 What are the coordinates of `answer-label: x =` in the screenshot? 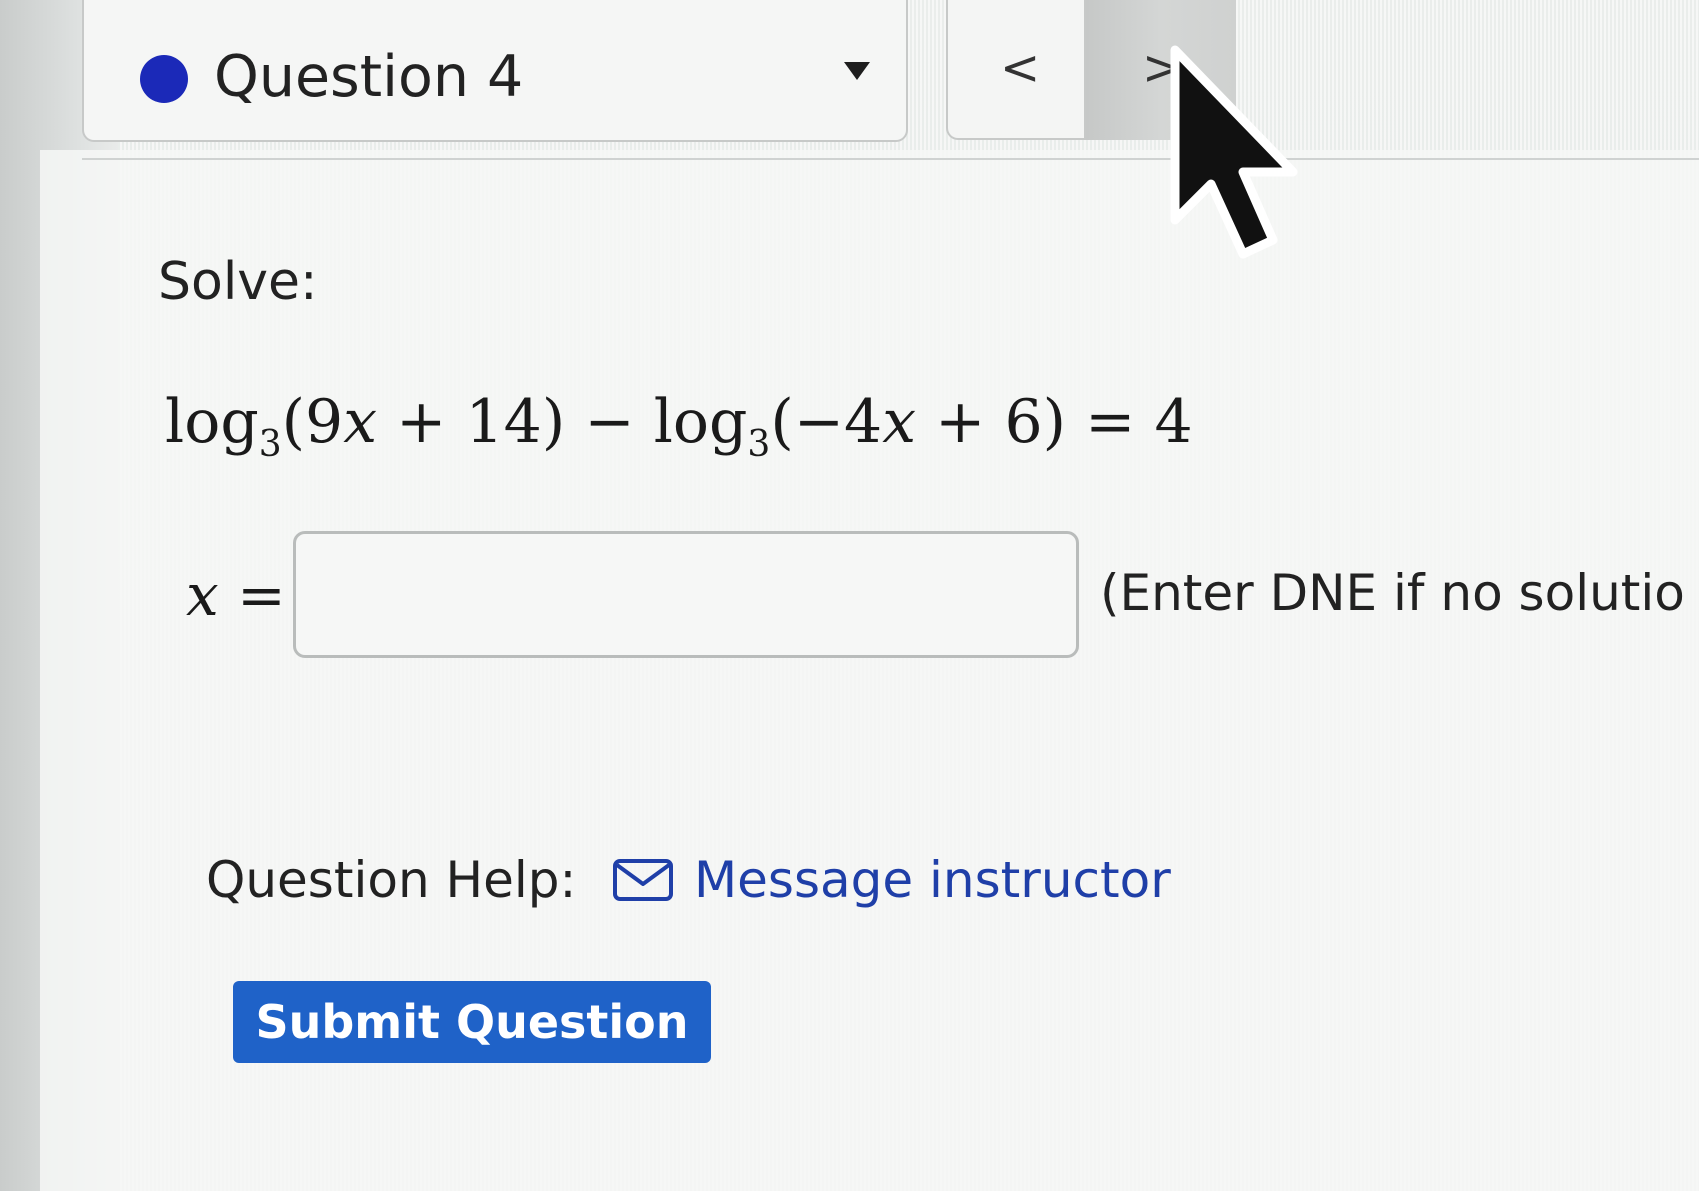 It's located at (236, 595).